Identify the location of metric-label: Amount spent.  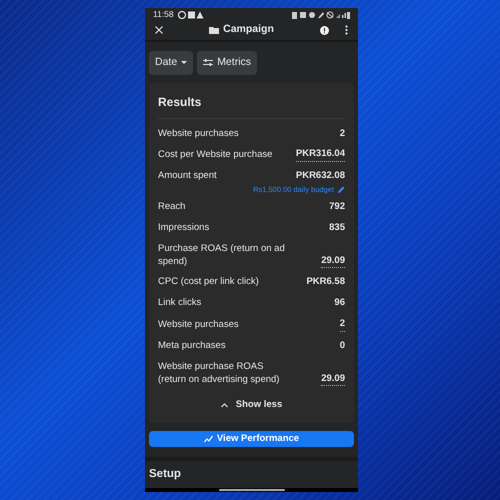
(187, 176).